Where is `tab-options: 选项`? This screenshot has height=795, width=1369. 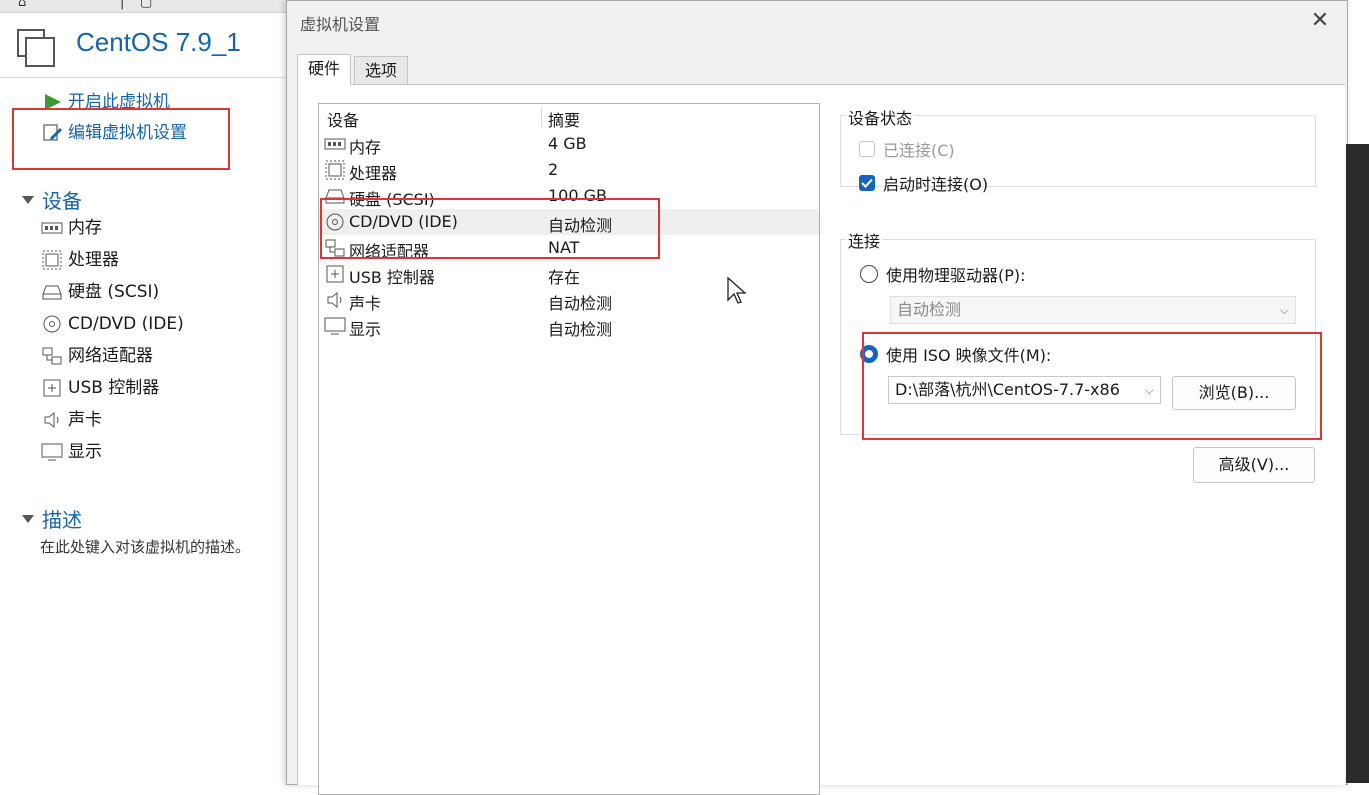
tab-options: 选项 is located at coordinates (381, 70).